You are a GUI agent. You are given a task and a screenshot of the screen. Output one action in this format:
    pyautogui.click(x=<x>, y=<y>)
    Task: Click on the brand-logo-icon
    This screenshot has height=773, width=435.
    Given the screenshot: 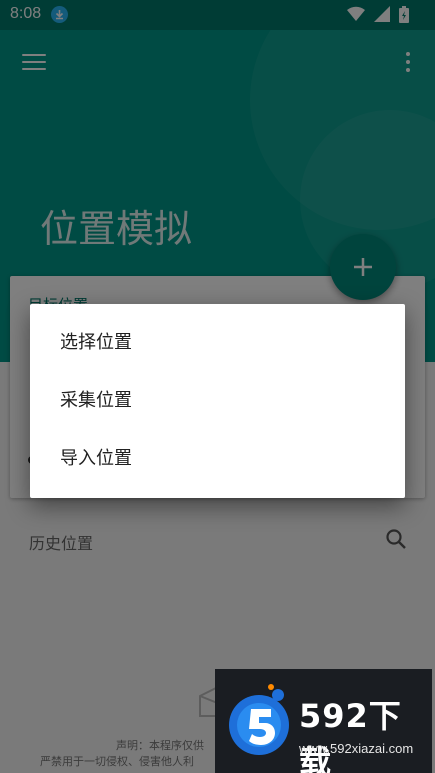 What is the action you would take?
    pyautogui.click(x=259, y=719)
    